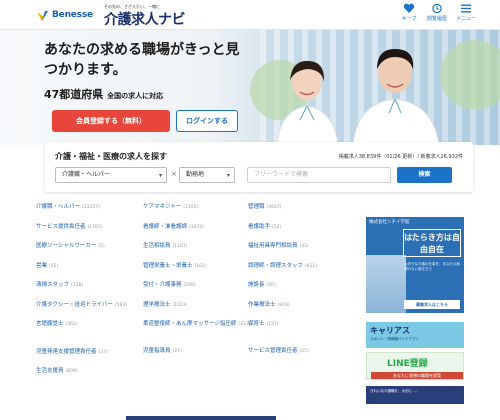 The width and height of the screenshot is (500, 420). What do you see at coordinates (111, 156) in the screenshot?
I see `search-heading: 介護・福祉・医療の求人を探す` at bounding box center [111, 156].